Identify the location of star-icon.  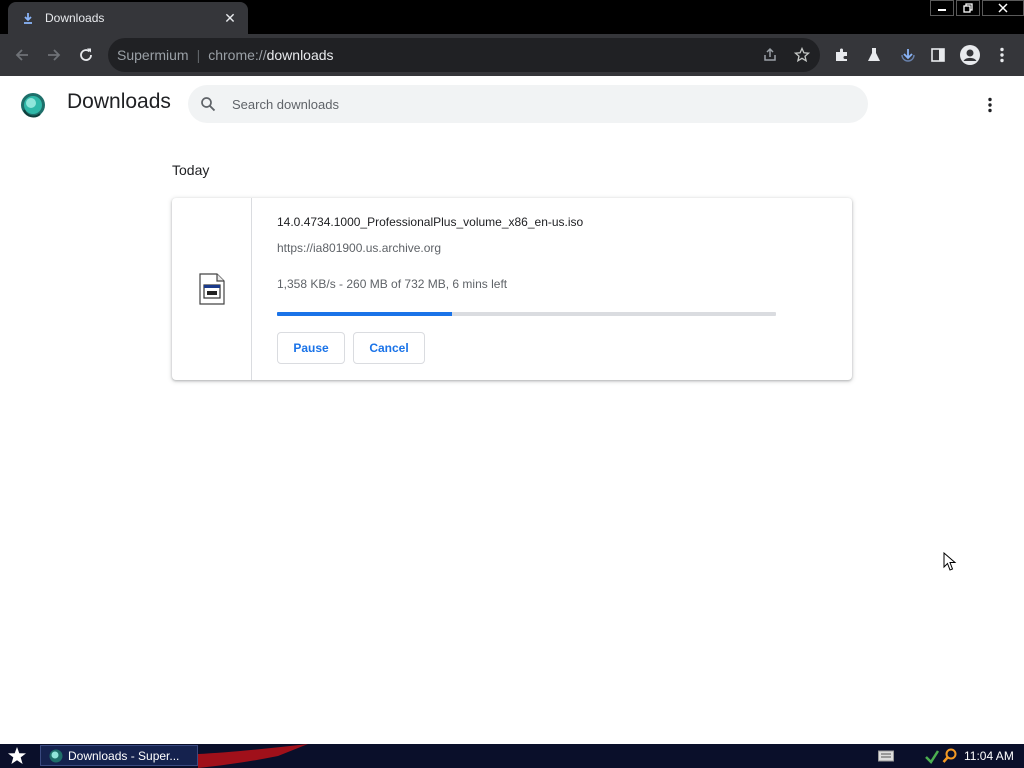
(802, 55).